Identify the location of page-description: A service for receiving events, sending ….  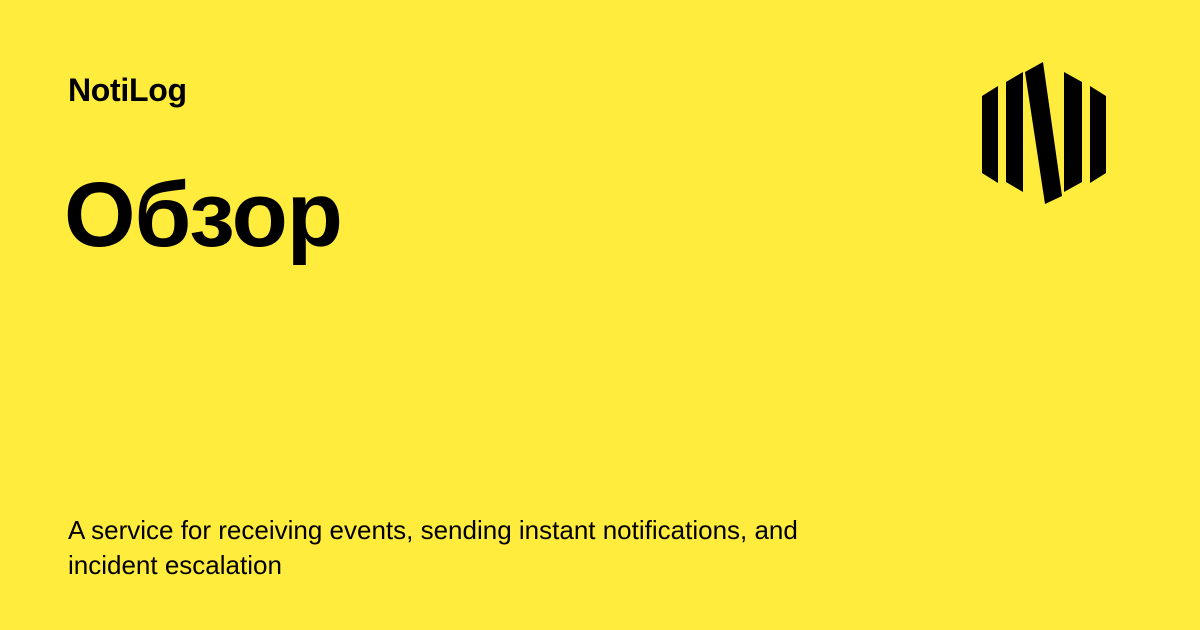
(433, 547).